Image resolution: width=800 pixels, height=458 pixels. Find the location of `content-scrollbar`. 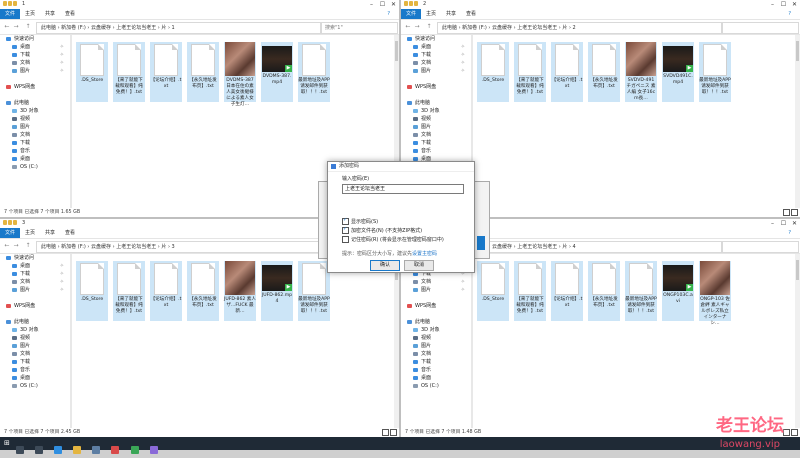

content-scrollbar is located at coordinates (797, 341).